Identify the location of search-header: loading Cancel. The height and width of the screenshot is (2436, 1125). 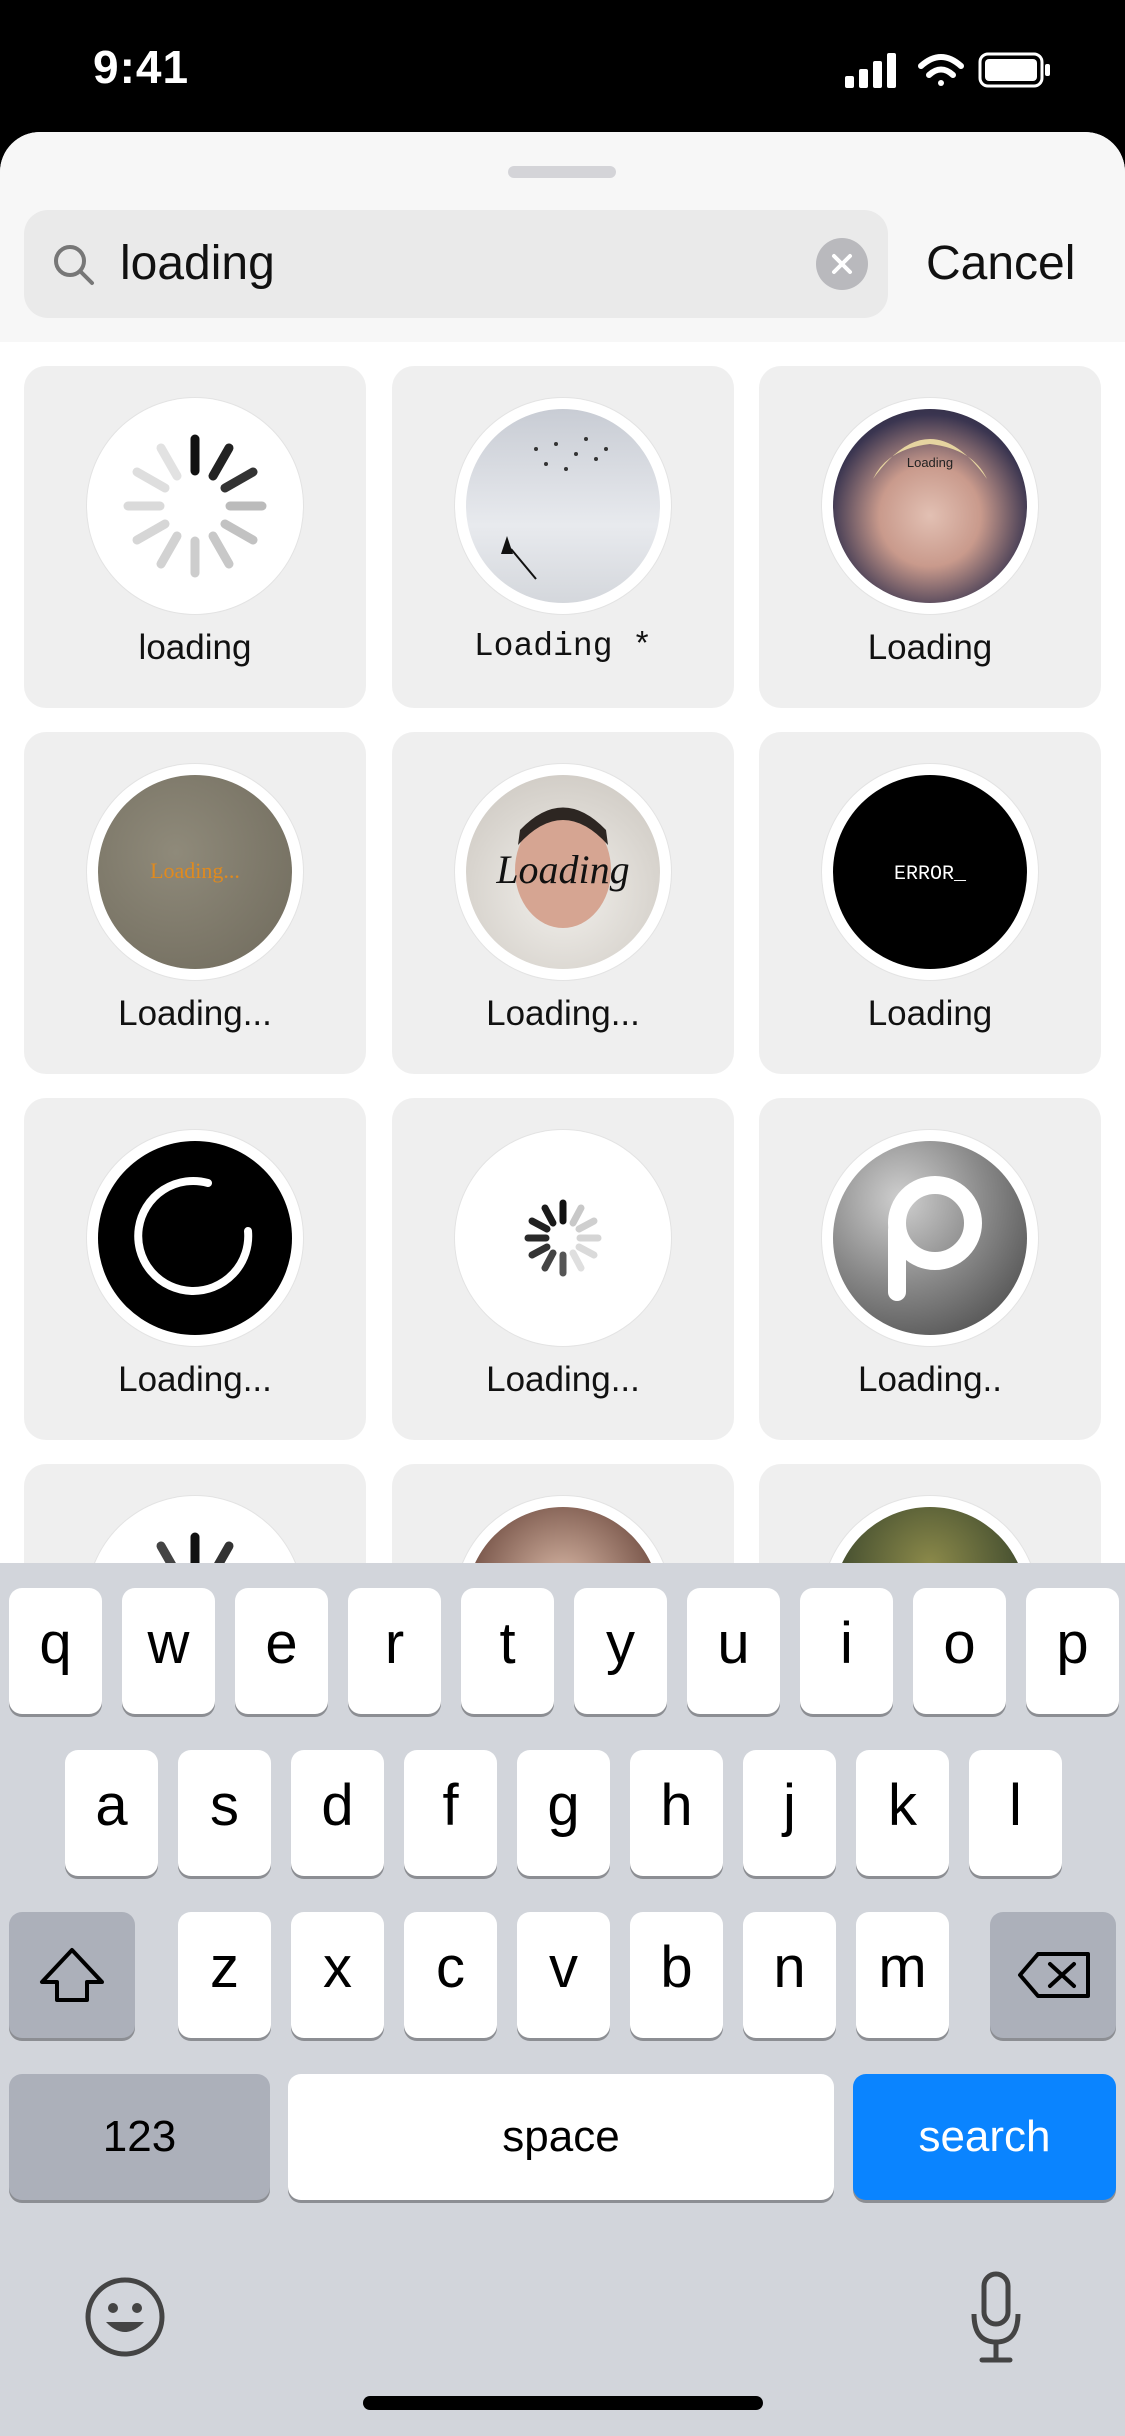
(562, 237).